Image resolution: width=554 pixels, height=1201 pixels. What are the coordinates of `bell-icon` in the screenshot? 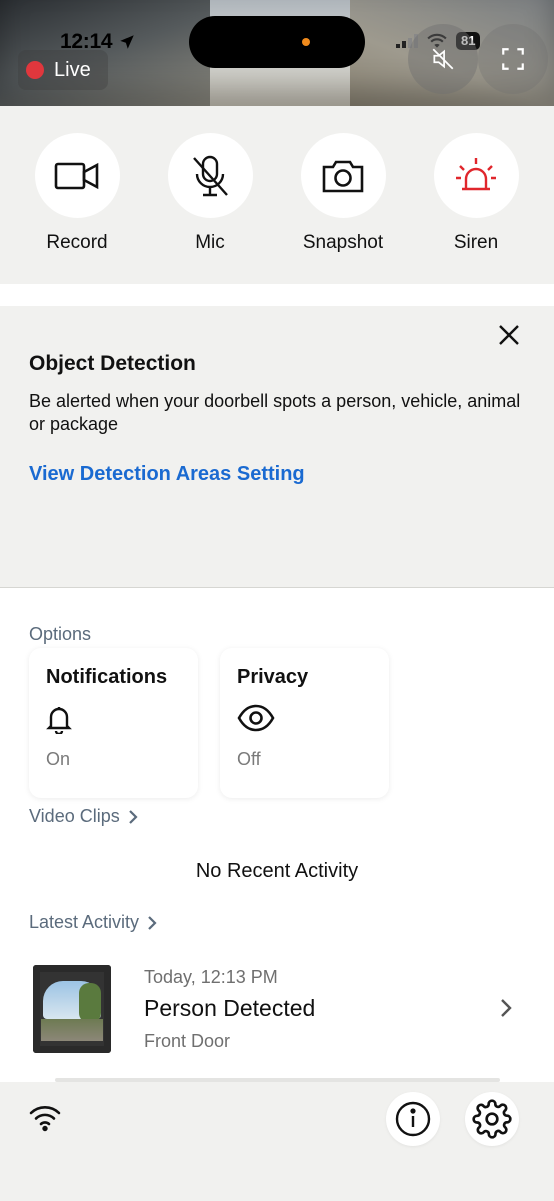 It's located at (59, 721).